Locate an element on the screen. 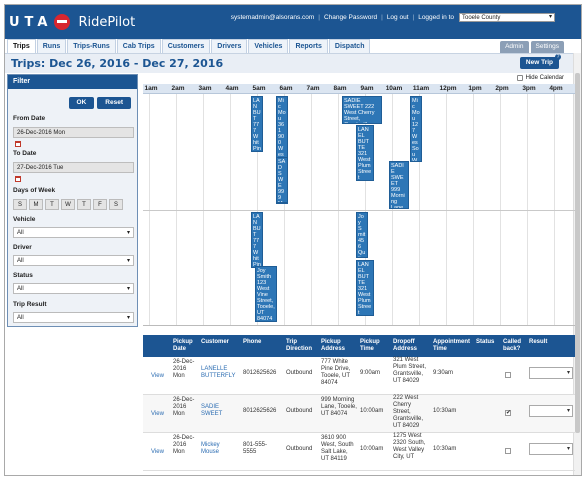  th-pickup-address: Pickup Address is located at coordinates (339, 344).